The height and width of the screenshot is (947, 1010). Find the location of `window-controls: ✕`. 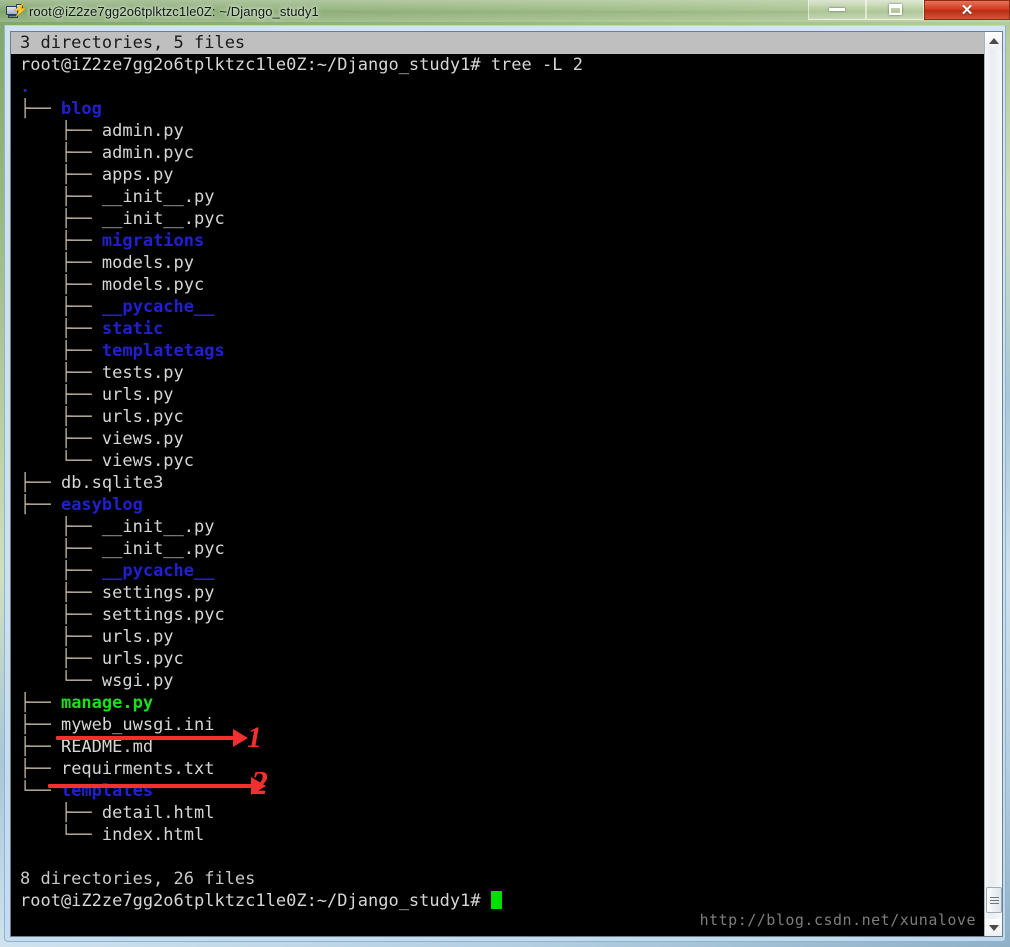

window-controls: ✕ is located at coordinates (909, 10).